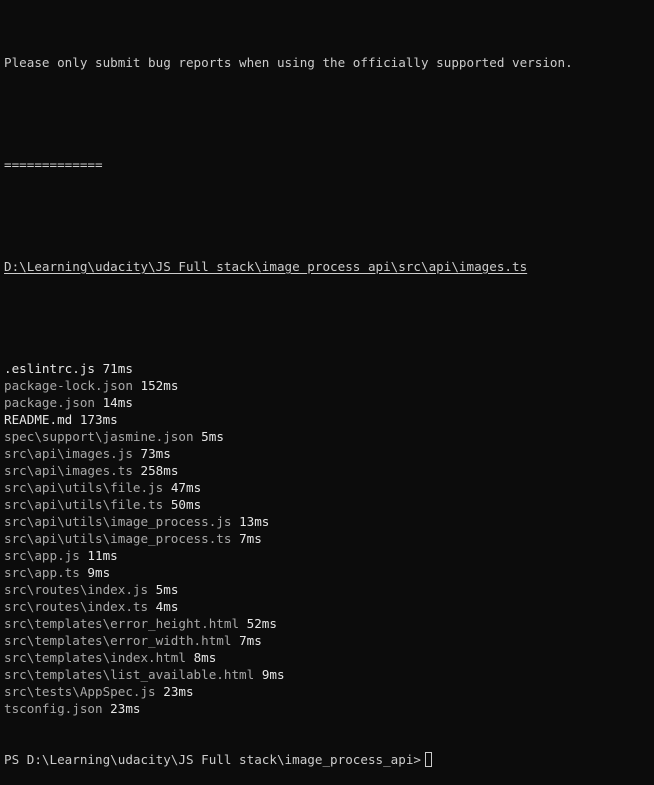 This screenshot has width=654, height=785. What do you see at coordinates (167, 606) in the screenshot?
I see `file-time: 4ms` at bounding box center [167, 606].